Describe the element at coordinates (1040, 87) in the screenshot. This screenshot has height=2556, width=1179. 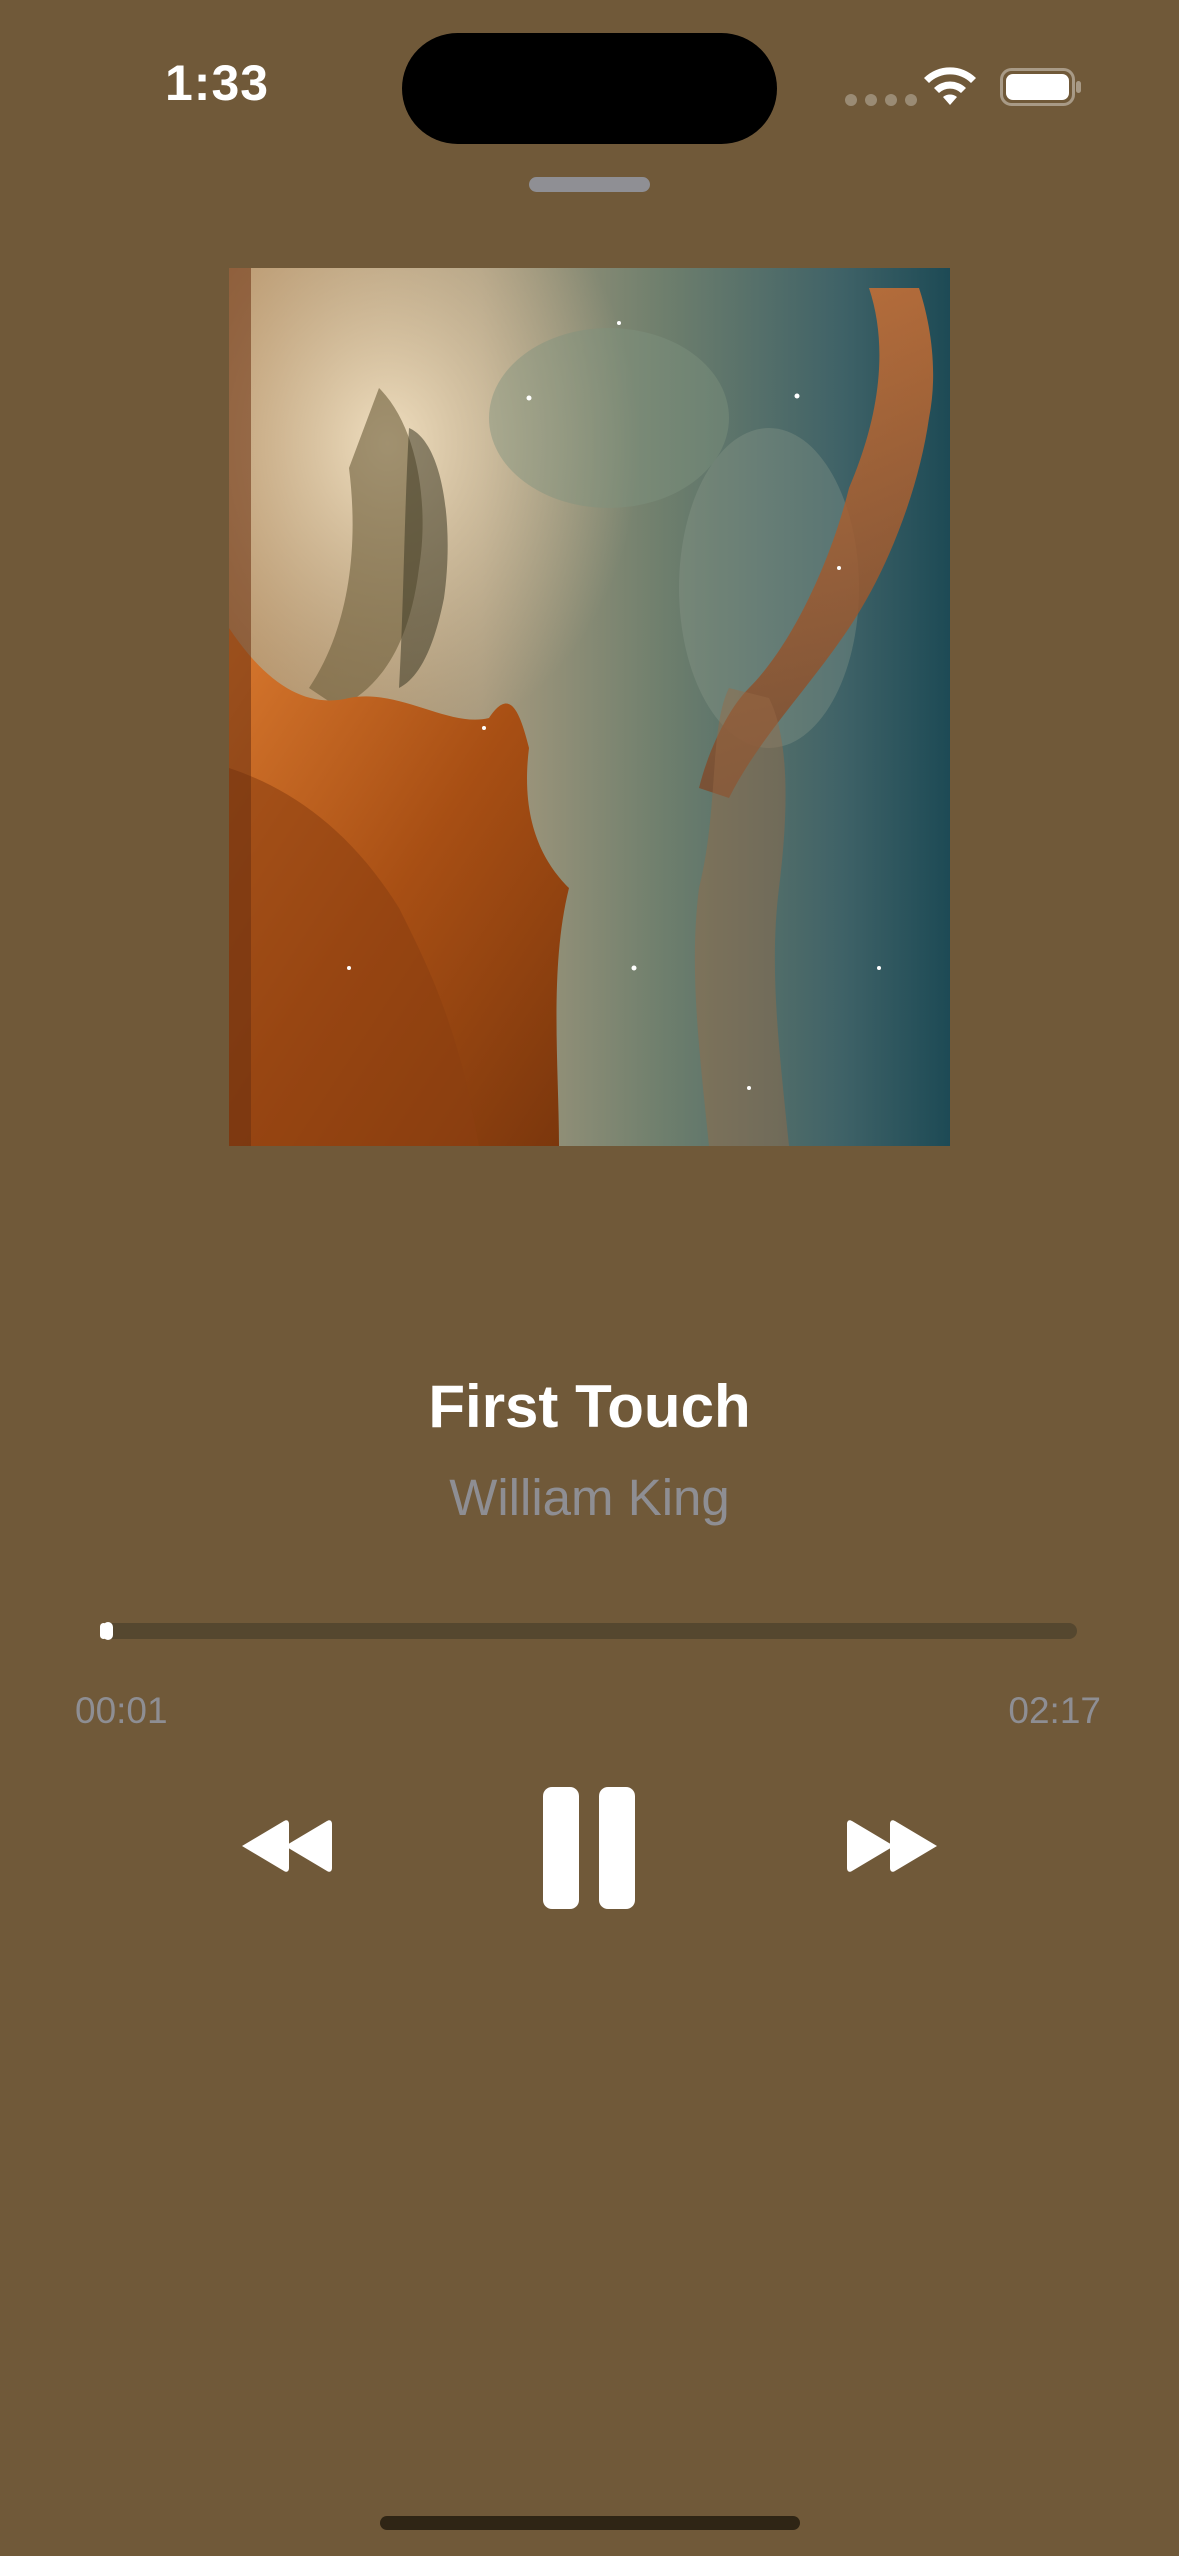
I see `battery-icon` at that location.